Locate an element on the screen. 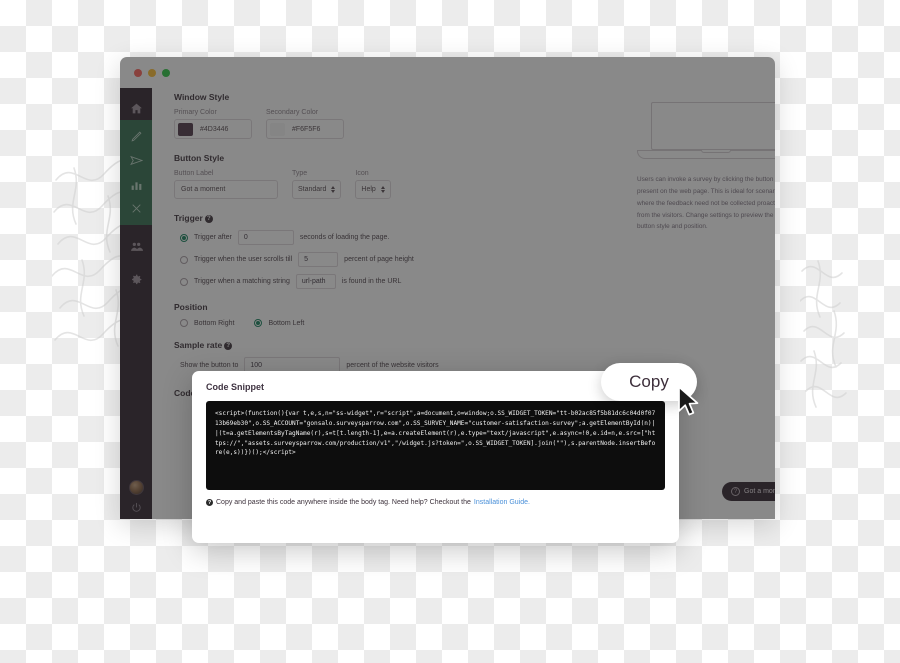 This screenshot has width=900, height=663. mouse-cursor is located at coordinates (688, 401).